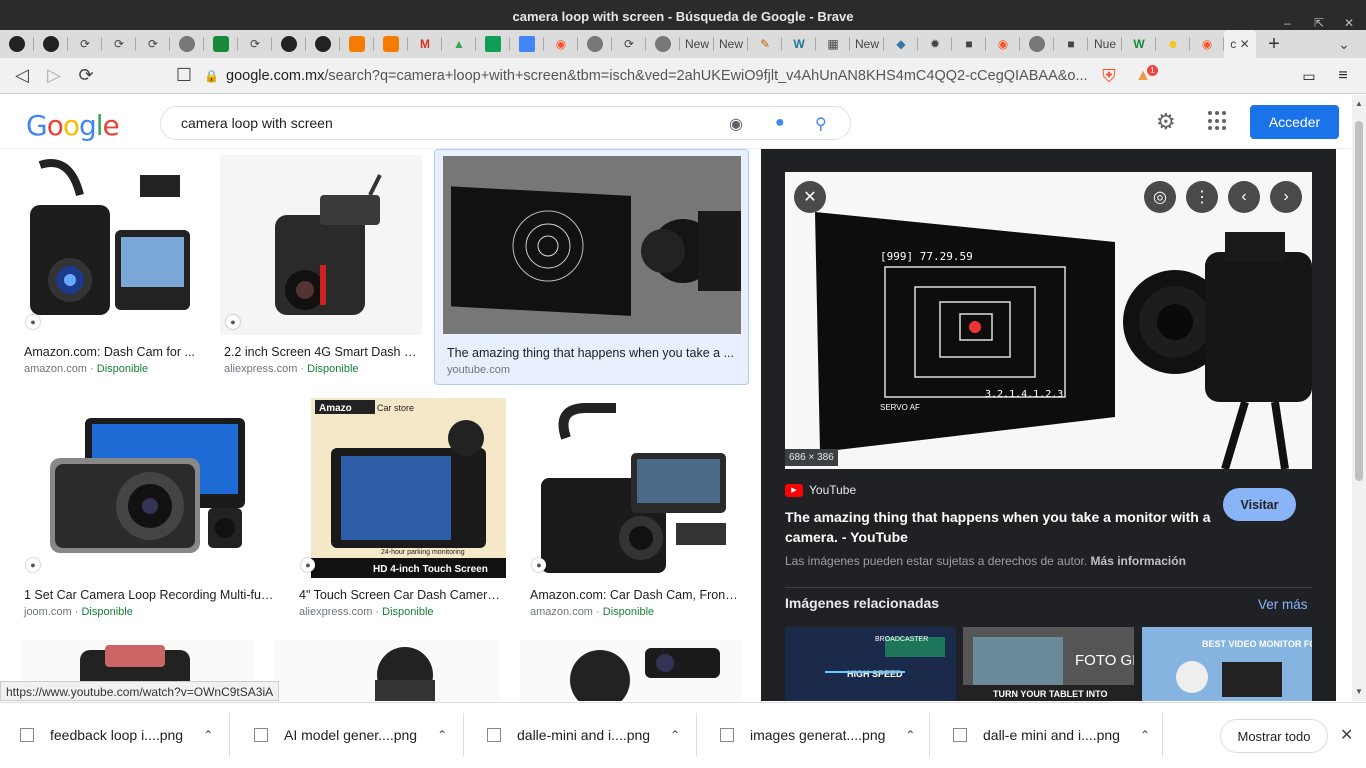 This screenshot has width=1366, height=768. What do you see at coordinates (1359, 103) in the screenshot?
I see `scroll-up-icon: ▲` at bounding box center [1359, 103].